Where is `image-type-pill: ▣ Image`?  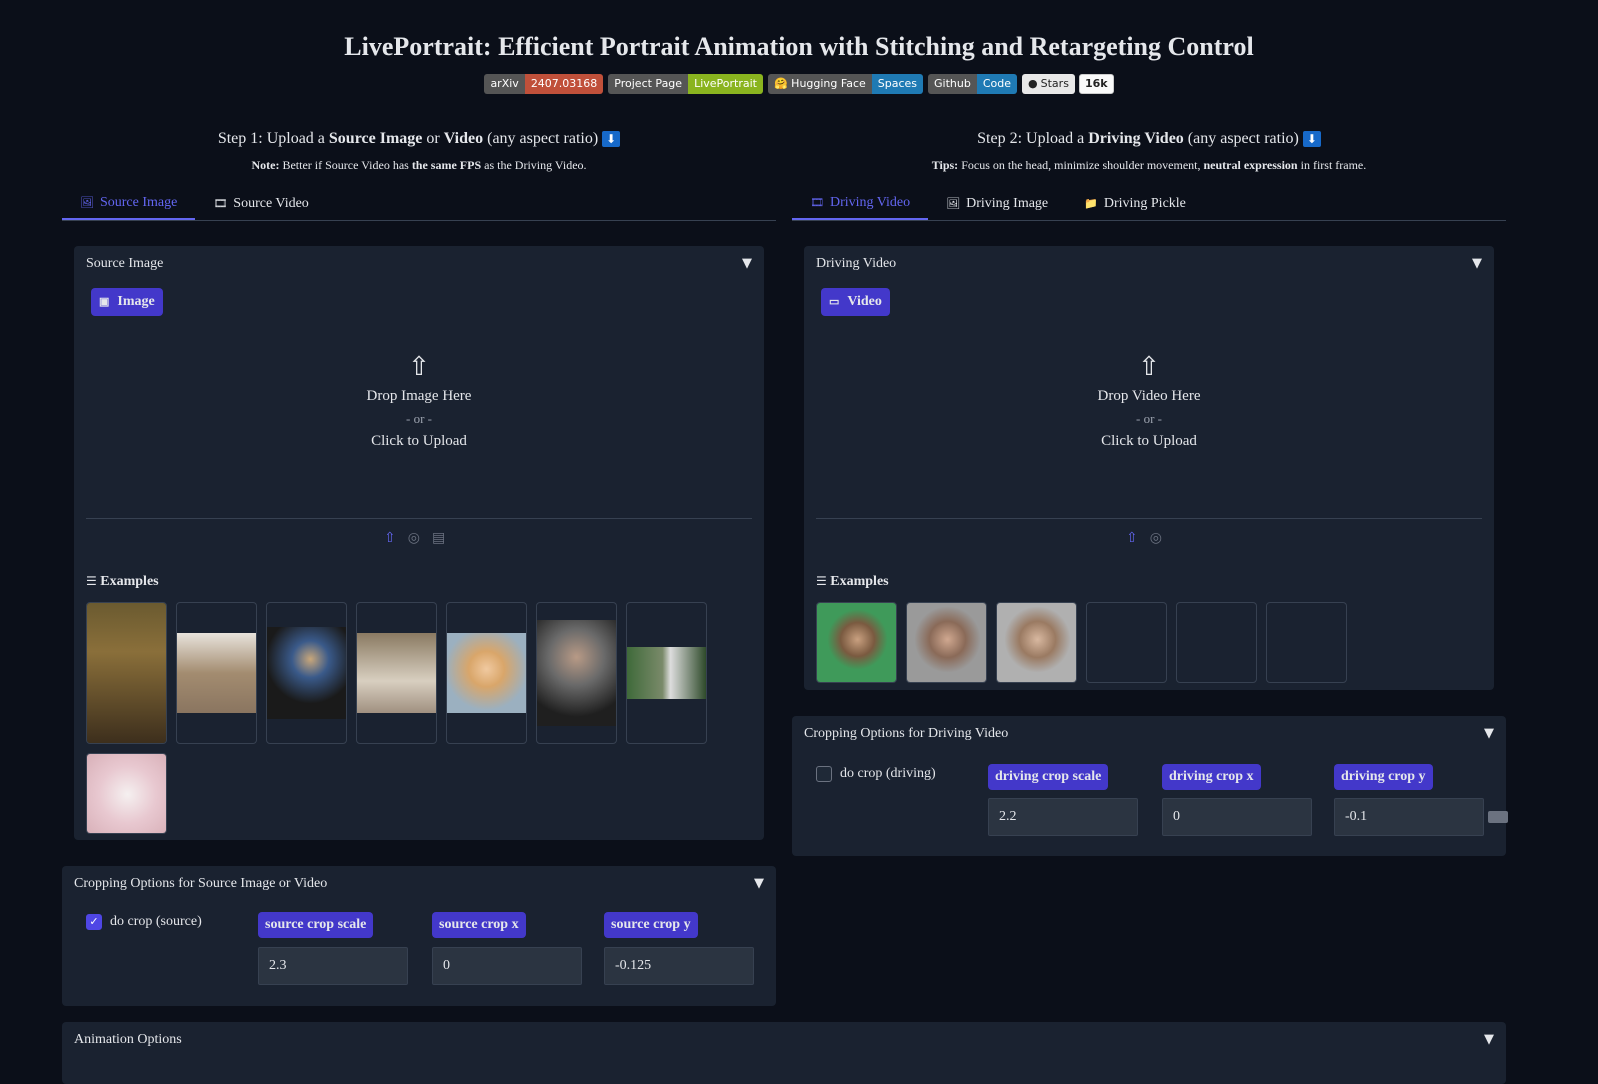
image-type-pill: ▣ Image is located at coordinates (127, 302).